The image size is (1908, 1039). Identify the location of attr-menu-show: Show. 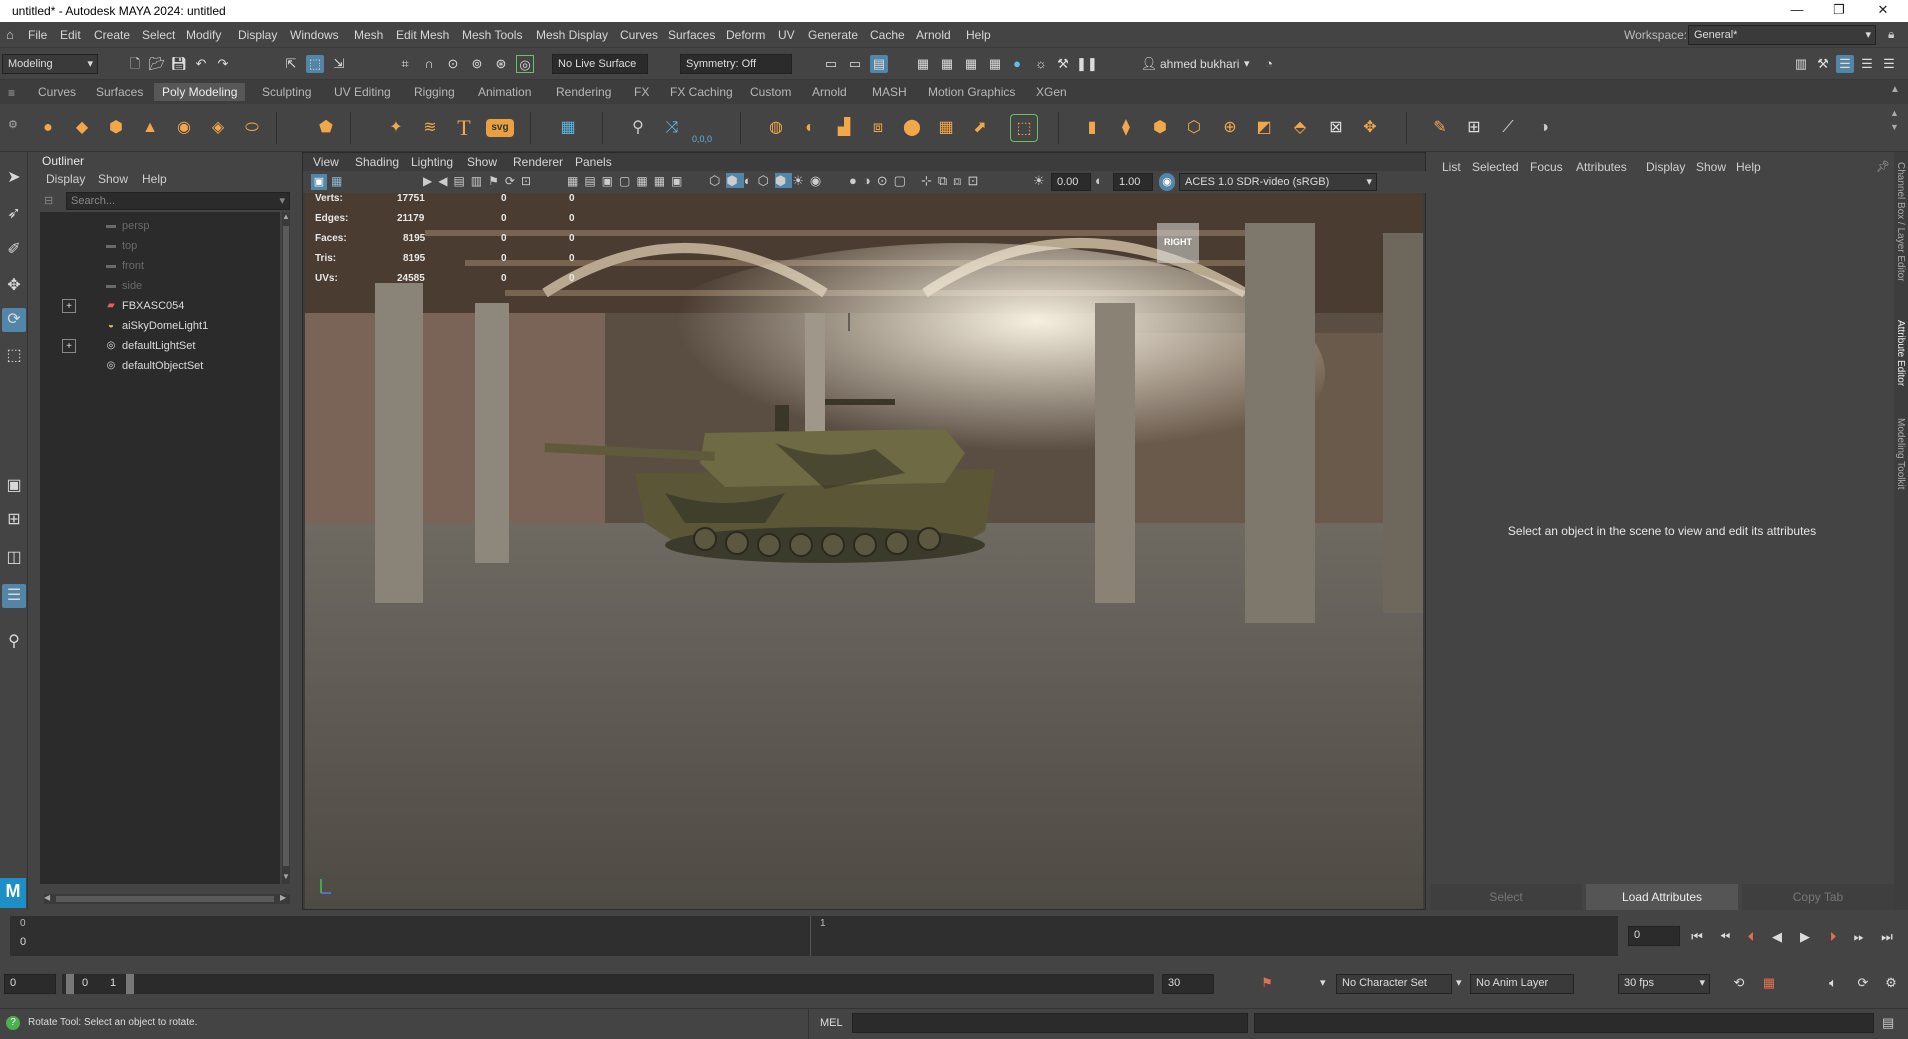
(1711, 167).